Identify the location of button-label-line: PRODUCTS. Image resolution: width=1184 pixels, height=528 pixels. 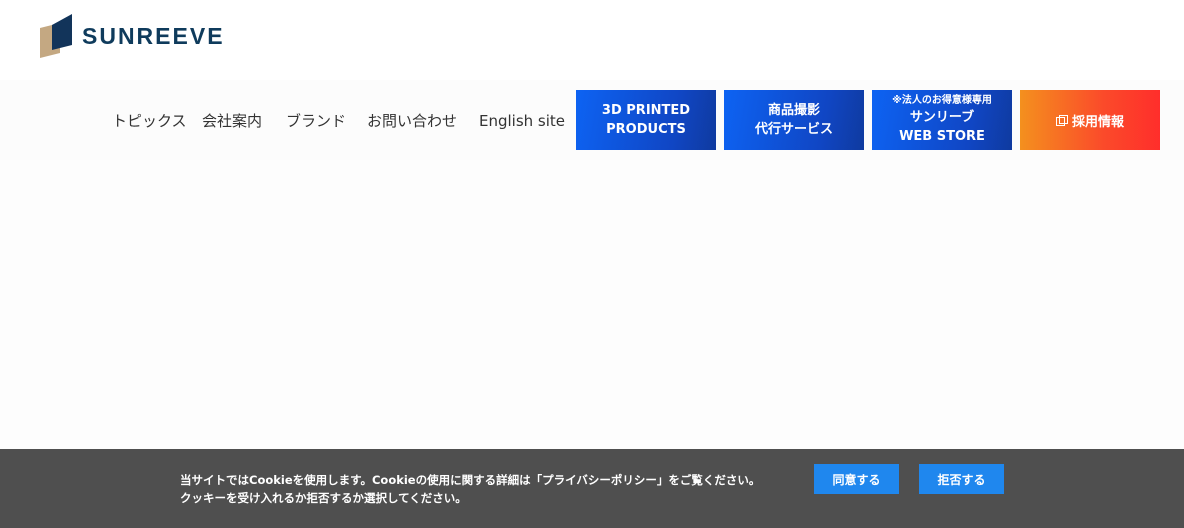
(646, 129).